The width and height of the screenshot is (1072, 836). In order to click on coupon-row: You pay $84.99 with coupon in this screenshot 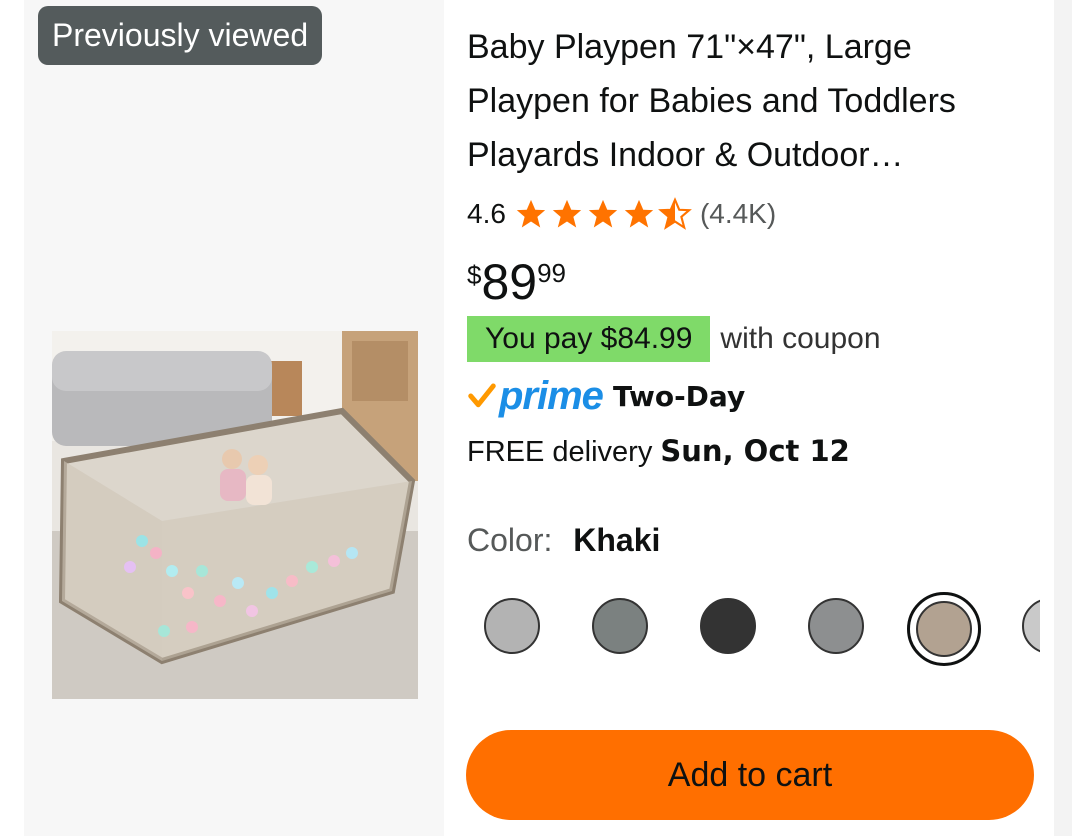, I will do `click(674, 339)`.